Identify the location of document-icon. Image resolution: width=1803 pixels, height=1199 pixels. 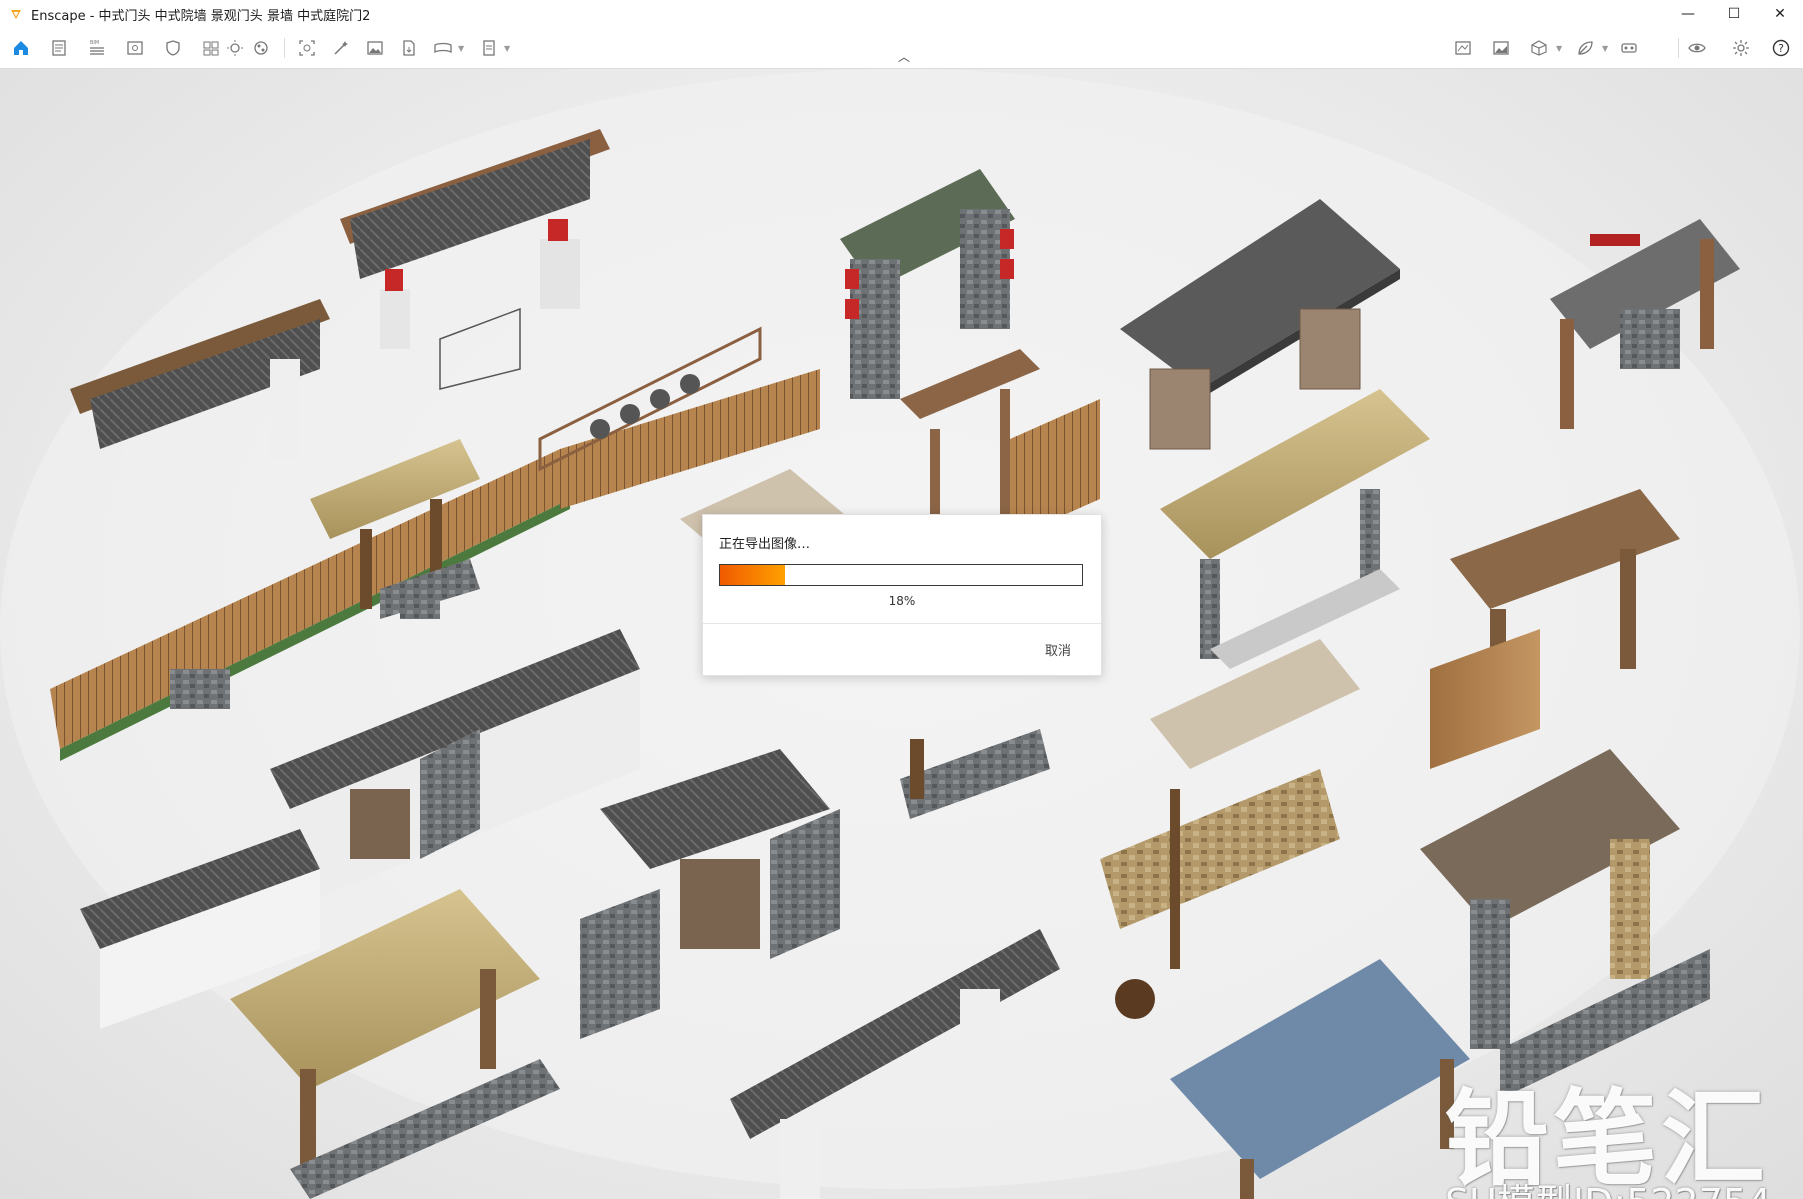
(59, 48).